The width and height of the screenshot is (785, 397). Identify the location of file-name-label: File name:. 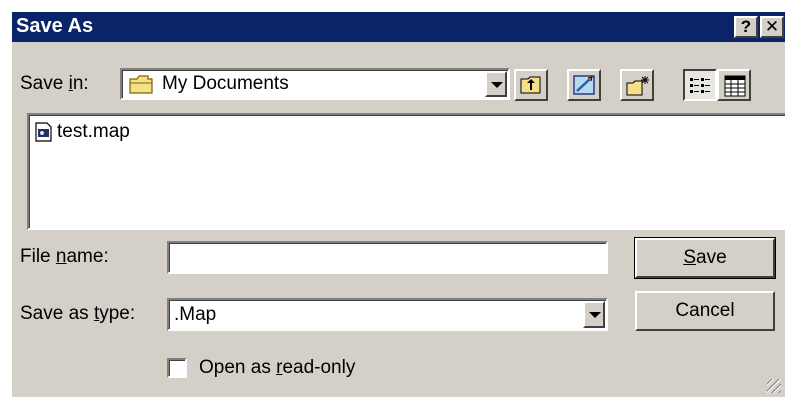
(64, 256).